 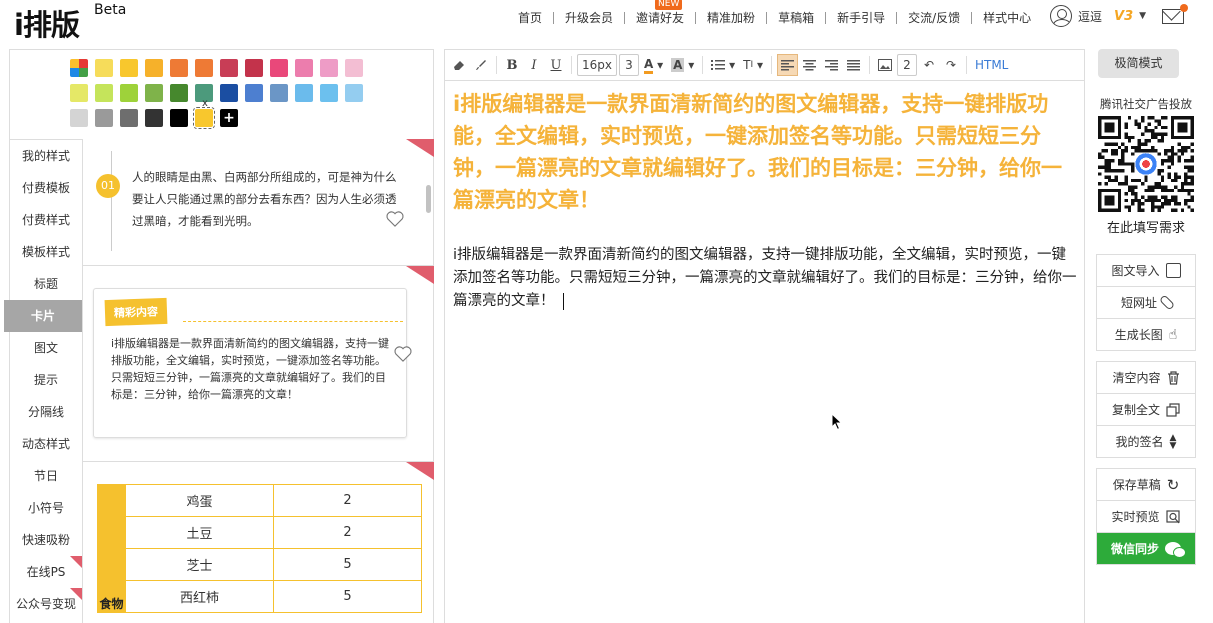 What do you see at coordinates (46, 252) in the screenshot?
I see `category-item: 模板样式` at bounding box center [46, 252].